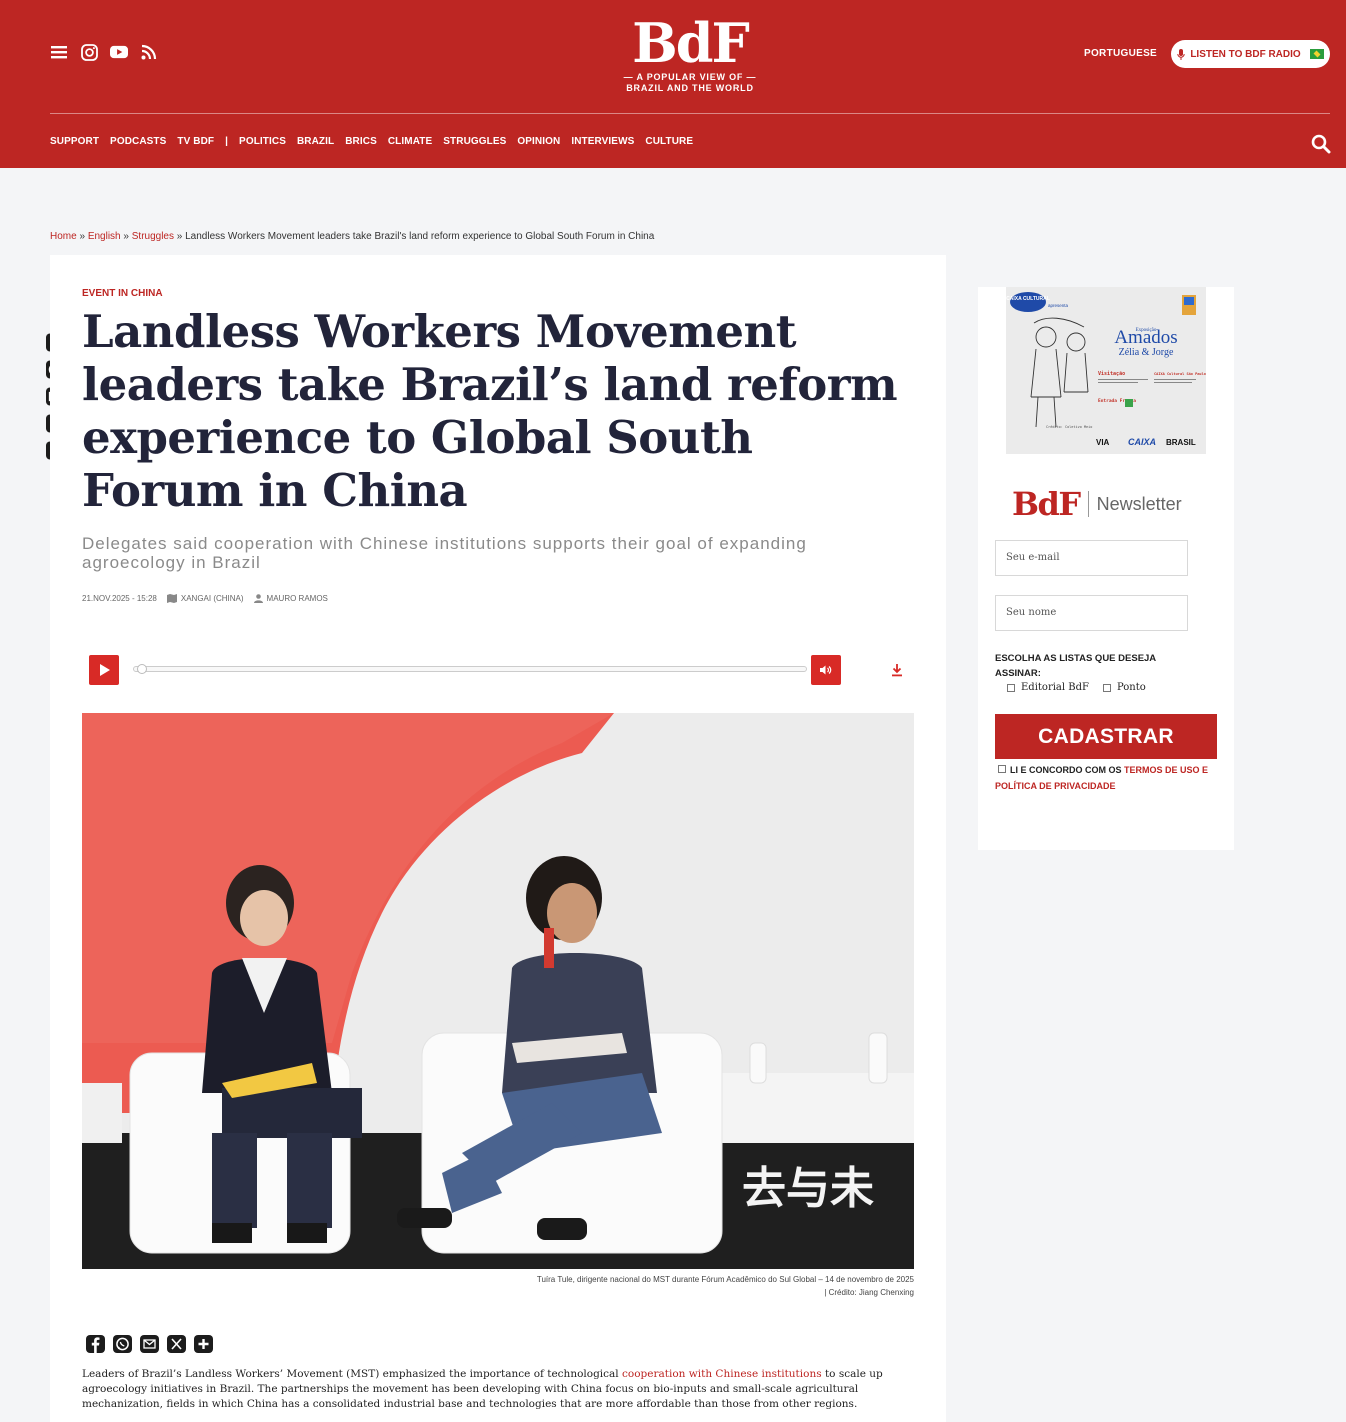 This screenshot has height=1422, width=1346. I want to click on list-ponto-checkbox, so click(1106, 687).